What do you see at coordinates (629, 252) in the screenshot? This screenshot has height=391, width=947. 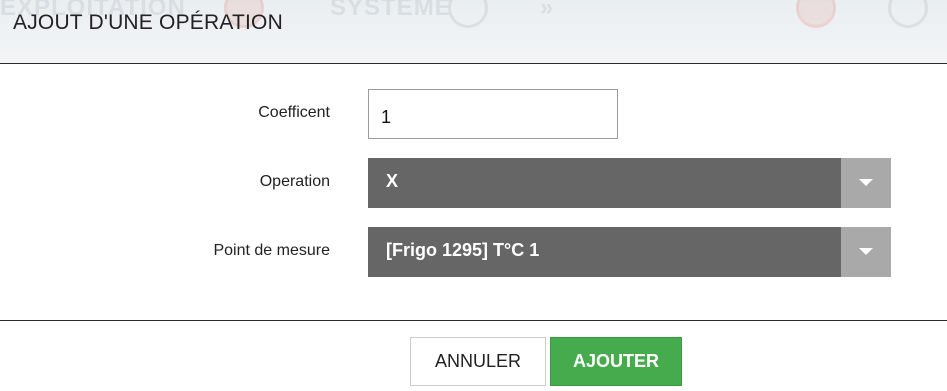 I see `measure-point-select: [Frigo 1295] T°C 1` at bounding box center [629, 252].